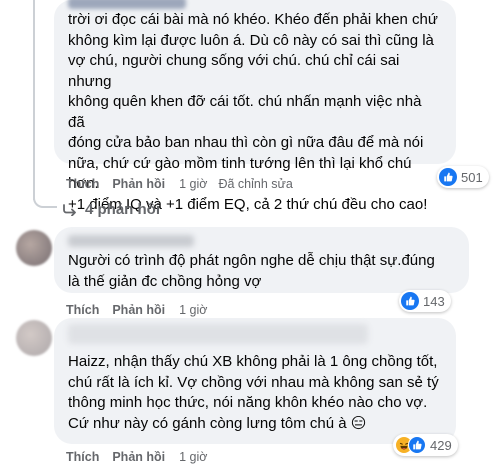  I want to click on comment-actions-1: Thích Phản hồi 1 giờ Đã chỉnh sửa, so click(179, 184).